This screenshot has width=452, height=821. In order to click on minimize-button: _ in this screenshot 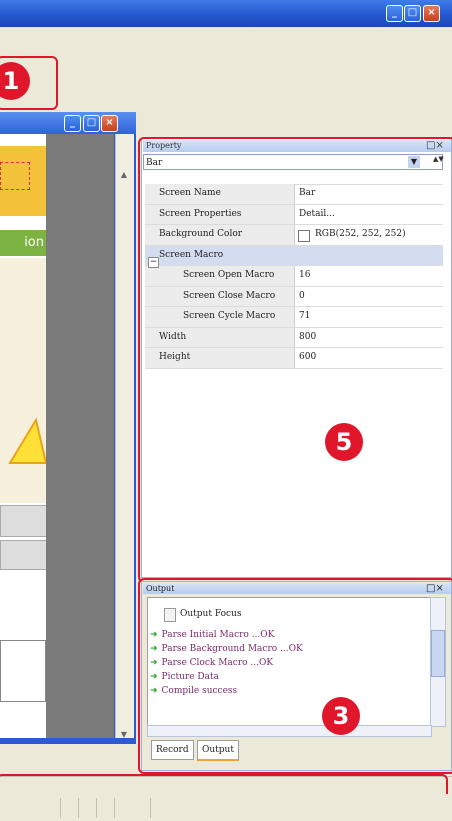, I will do `click(394, 13)`.